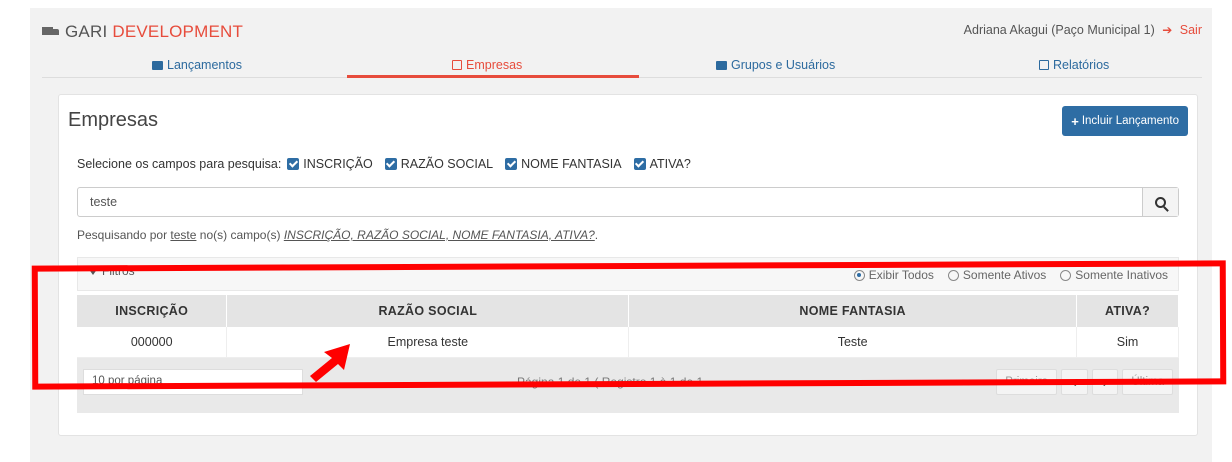 The image size is (1232, 462). Describe the element at coordinates (122, 235) in the screenshot. I see `summary-prefix: Pesquisando por` at that location.